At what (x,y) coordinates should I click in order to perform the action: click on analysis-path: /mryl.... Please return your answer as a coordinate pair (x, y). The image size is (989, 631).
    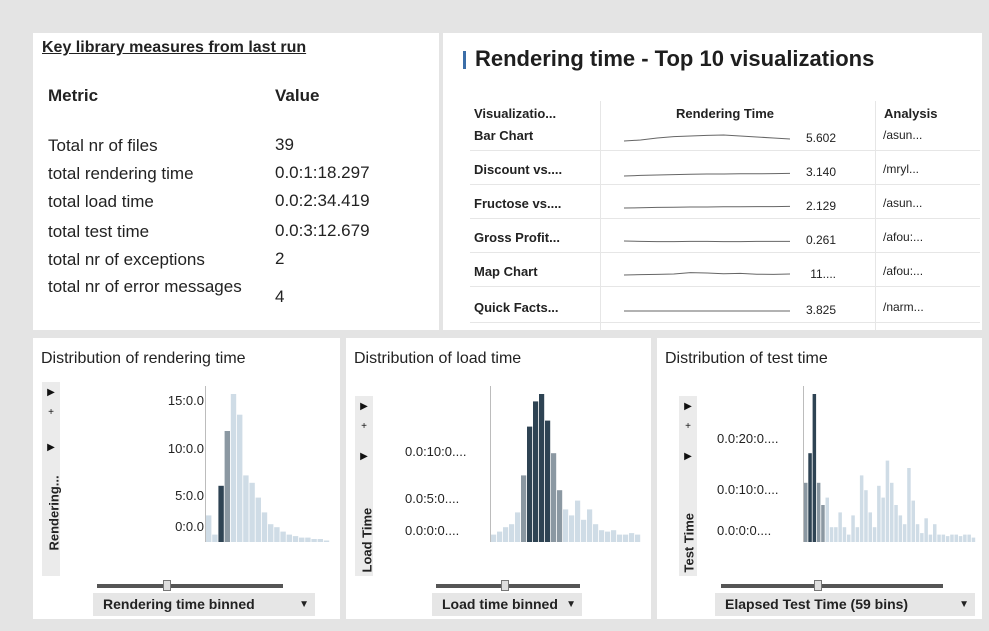
    Looking at the image, I should click on (901, 169).